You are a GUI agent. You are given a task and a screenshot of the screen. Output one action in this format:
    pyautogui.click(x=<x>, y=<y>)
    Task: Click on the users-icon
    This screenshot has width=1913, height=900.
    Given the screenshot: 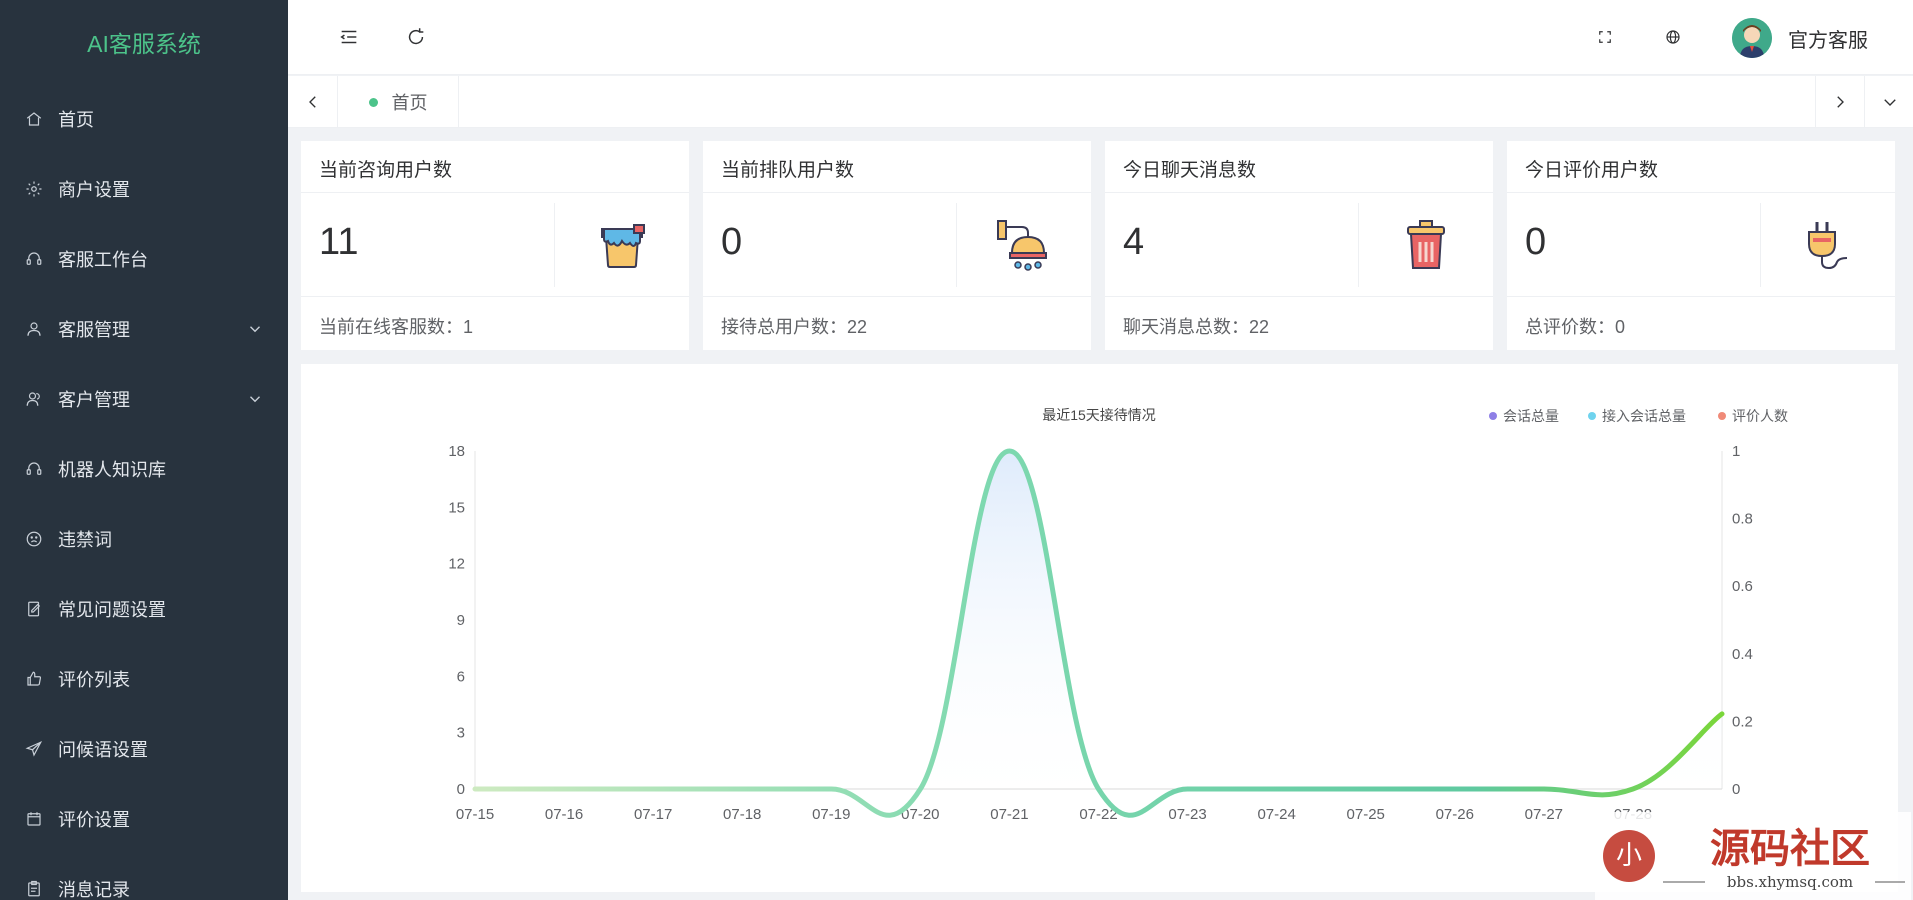 What is the action you would take?
    pyautogui.click(x=34, y=399)
    